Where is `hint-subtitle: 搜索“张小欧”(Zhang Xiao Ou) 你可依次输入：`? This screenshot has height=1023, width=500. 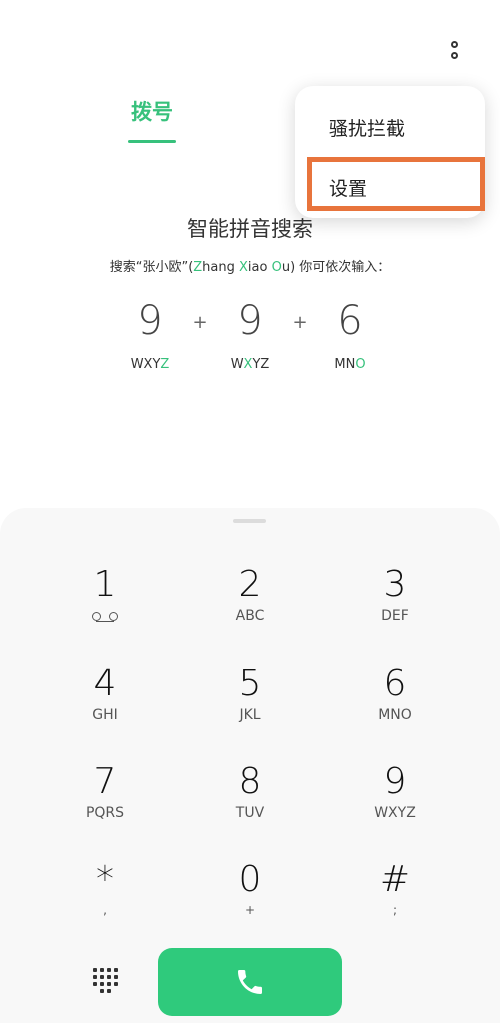
hint-subtitle: 搜索“张小欧”(Zhang Xiao Ou) 你可依次输入： is located at coordinates (250, 265).